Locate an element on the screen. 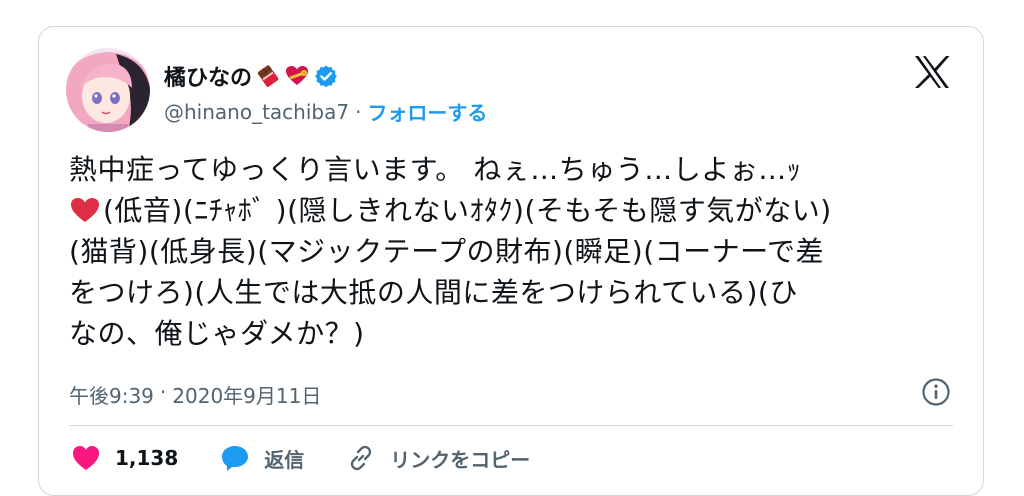 The height and width of the screenshot is (496, 1024). reply-label: 返信 is located at coordinates (284, 459).